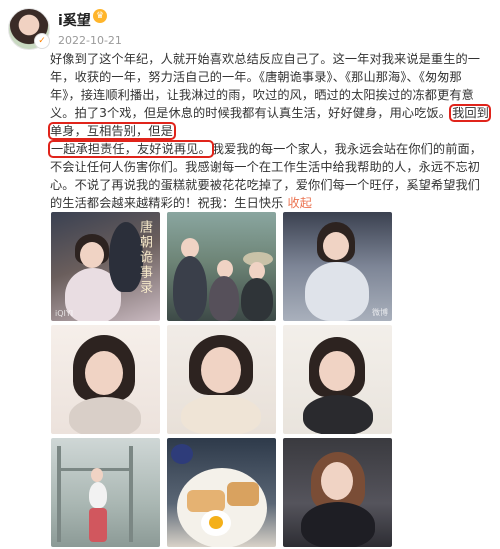  What do you see at coordinates (250, 28) in the screenshot?
I see `post-header: ✓ i奚望 ♛ 2022-10-21` at bounding box center [250, 28].